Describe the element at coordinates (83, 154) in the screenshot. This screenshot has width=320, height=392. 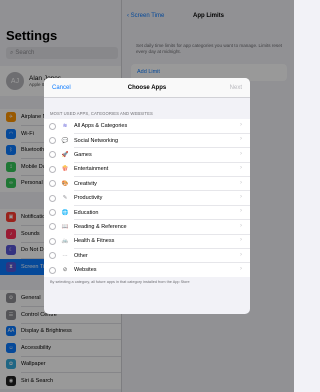
I see `category-label: Games` at that location.